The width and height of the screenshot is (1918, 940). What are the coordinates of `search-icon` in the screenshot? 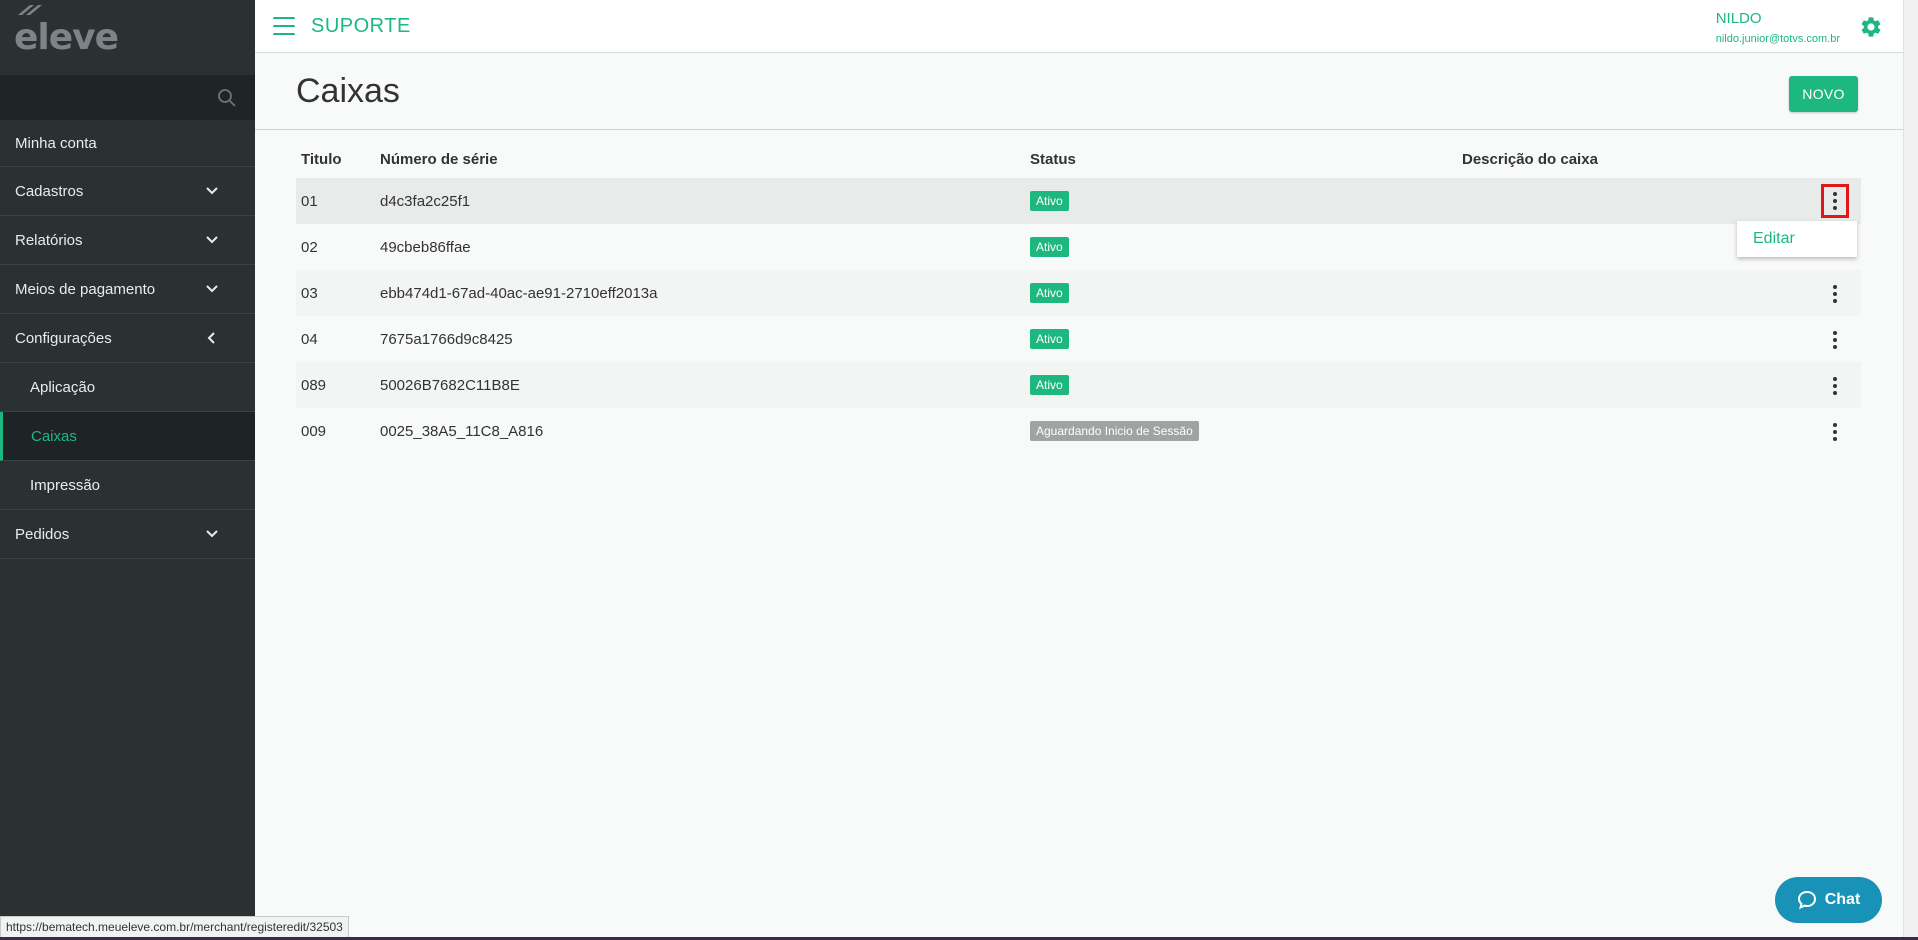 It's located at (227, 98).